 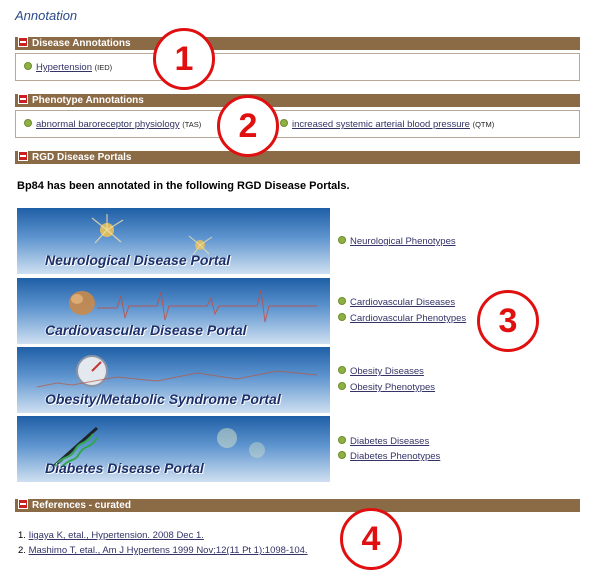 What do you see at coordinates (22, 550) in the screenshot?
I see `reference-number: 2.` at bounding box center [22, 550].